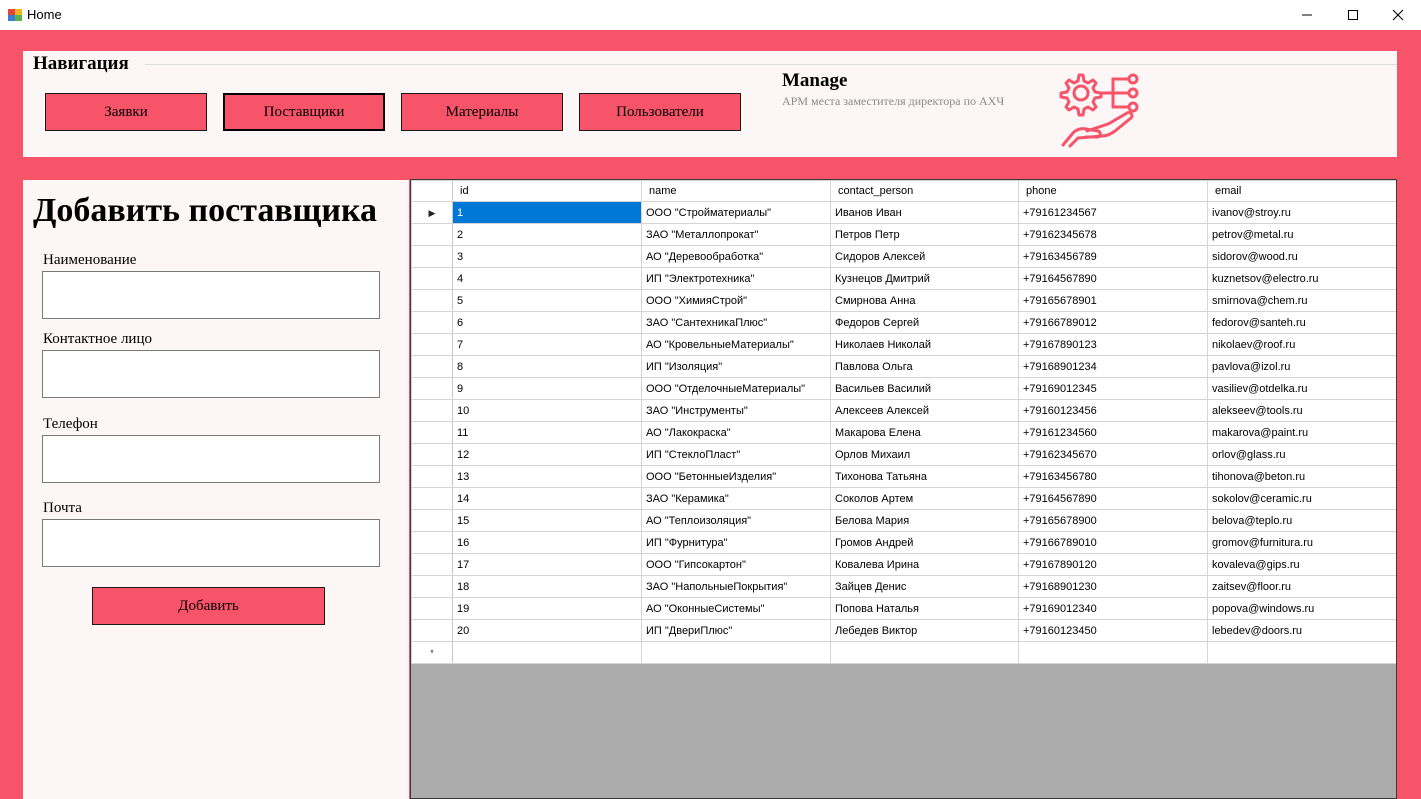  What do you see at coordinates (547, 410) in the screenshot?
I see `cell-id: 10` at bounding box center [547, 410].